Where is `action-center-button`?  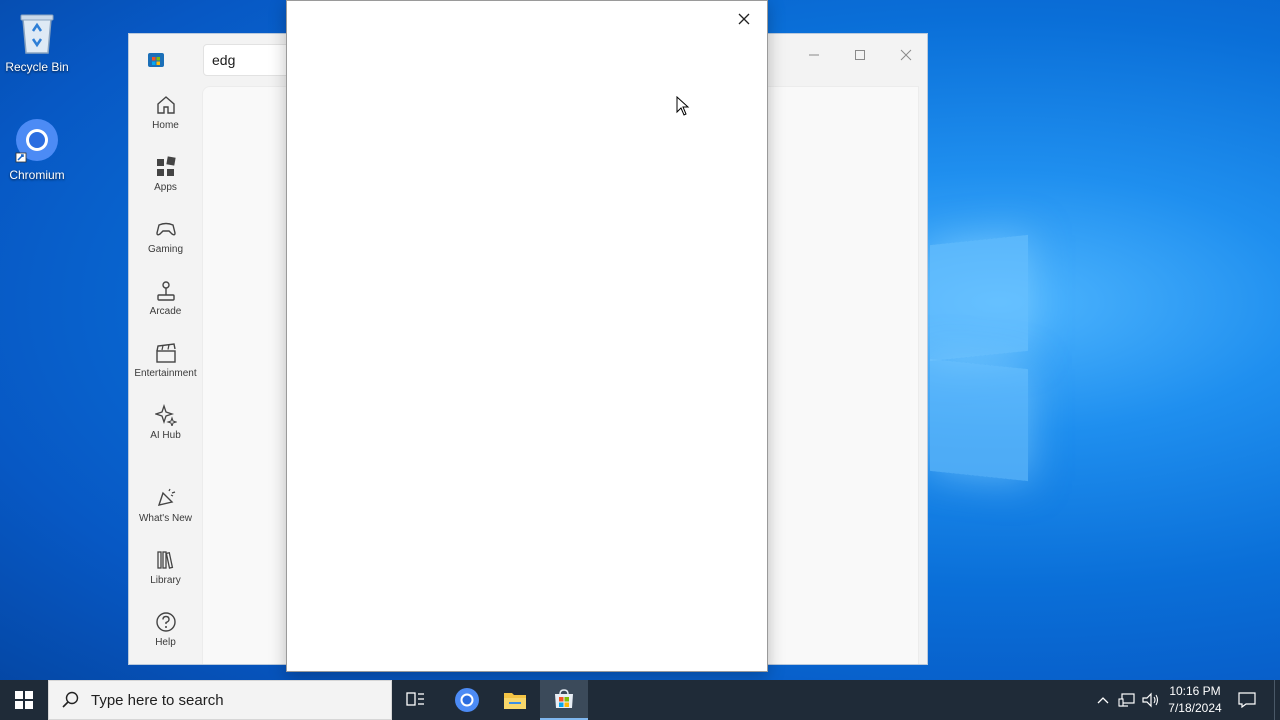
action-center-button is located at coordinates (1247, 700).